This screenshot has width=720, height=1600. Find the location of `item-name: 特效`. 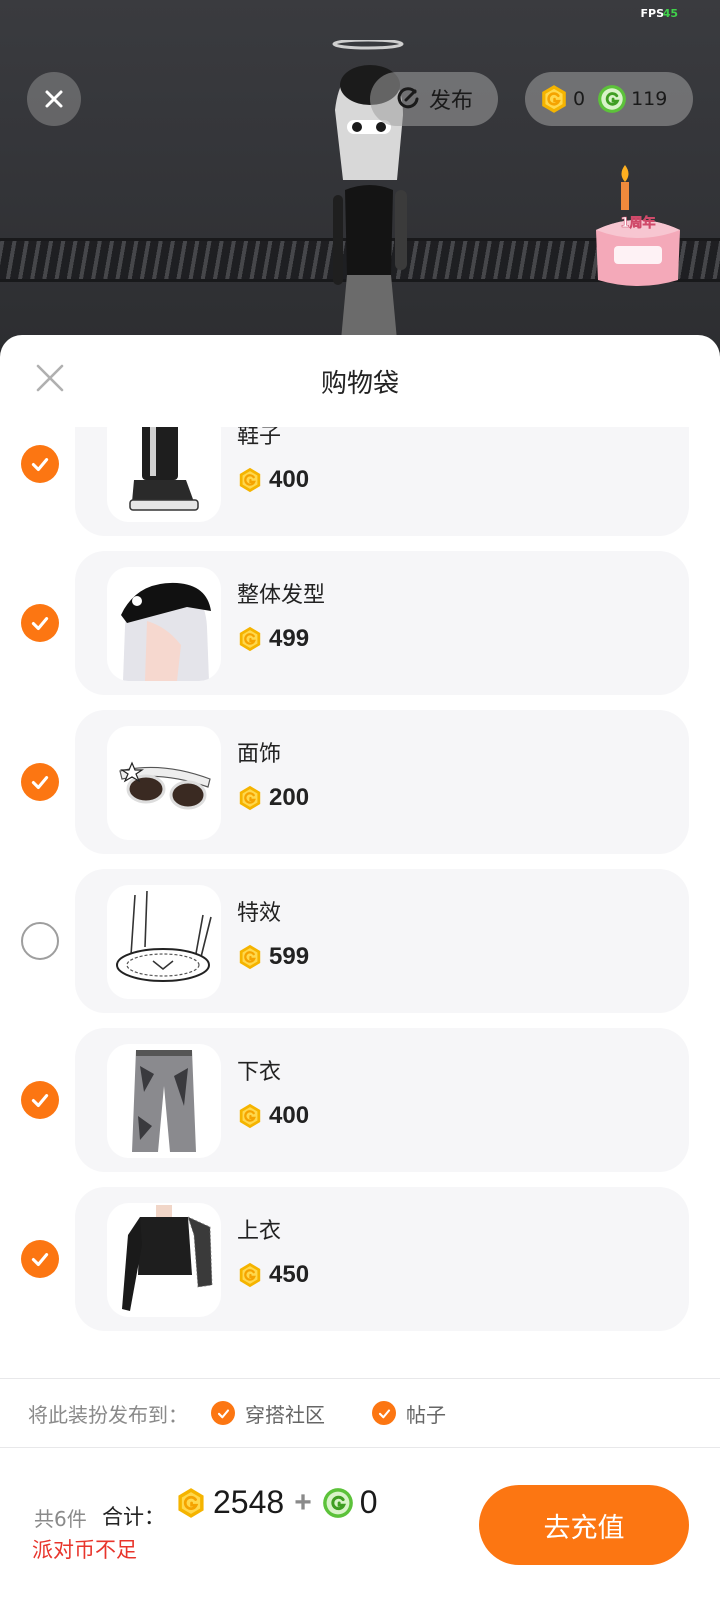

item-name: 特效 is located at coordinates (259, 913).